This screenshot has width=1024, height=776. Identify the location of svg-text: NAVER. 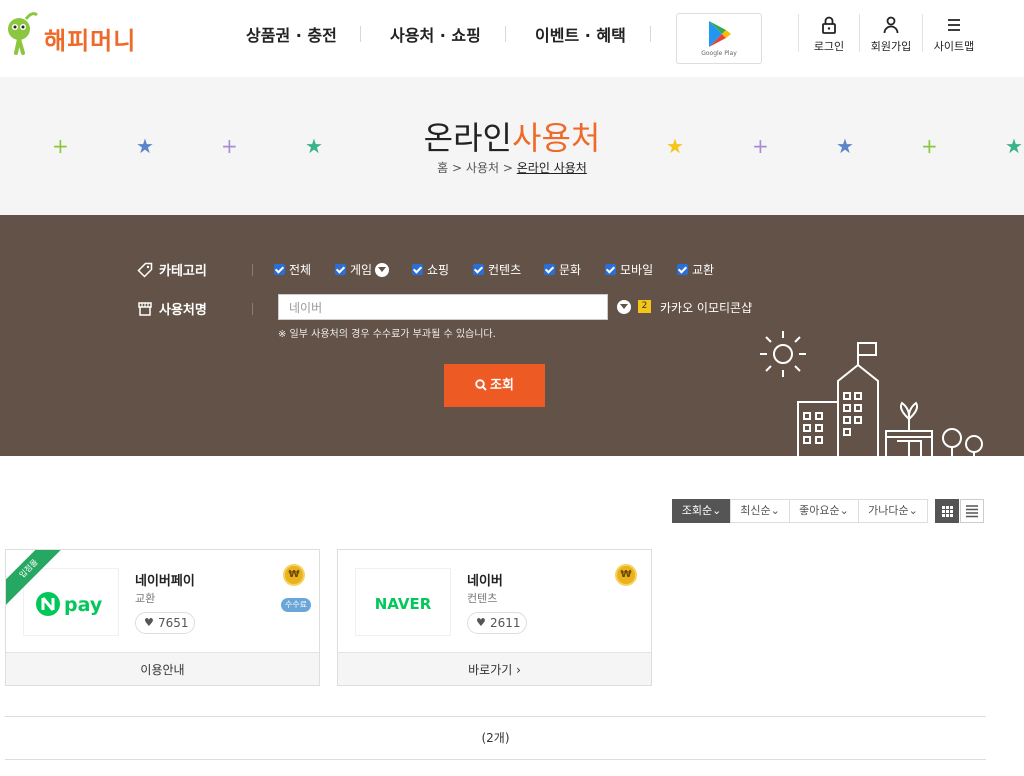
(403, 604).